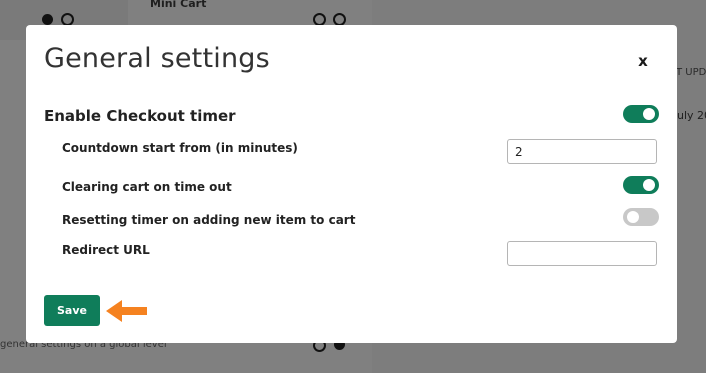 Image resolution: width=706 pixels, height=373 pixels. I want to click on section-title-checkout-timer: Enable Checkout timer, so click(140, 116).